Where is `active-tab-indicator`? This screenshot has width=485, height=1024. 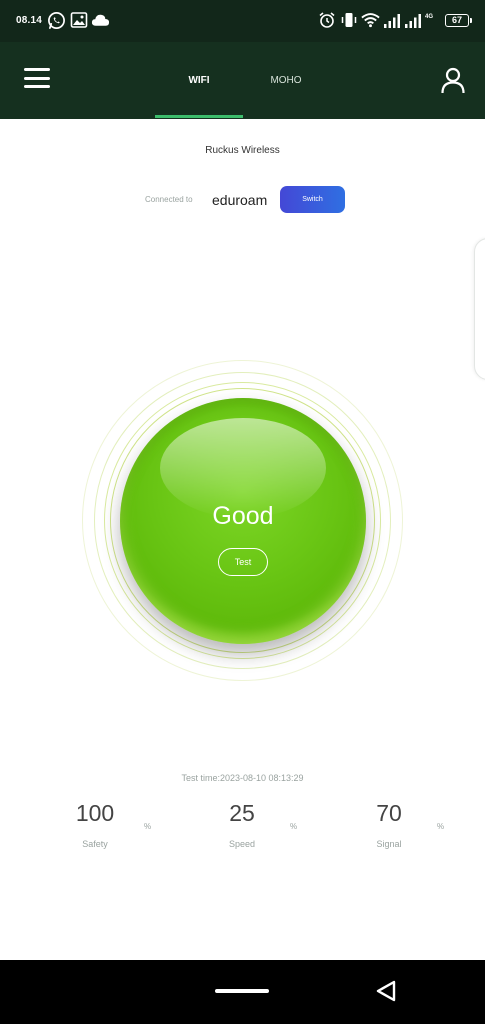 active-tab-indicator is located at coordinates (199, 116).